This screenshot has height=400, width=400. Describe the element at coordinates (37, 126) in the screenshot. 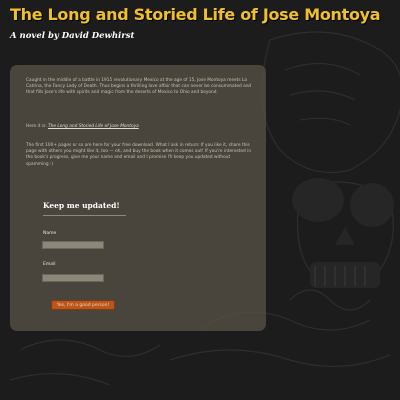

I see `download-prefix: Here it is:` at that location.